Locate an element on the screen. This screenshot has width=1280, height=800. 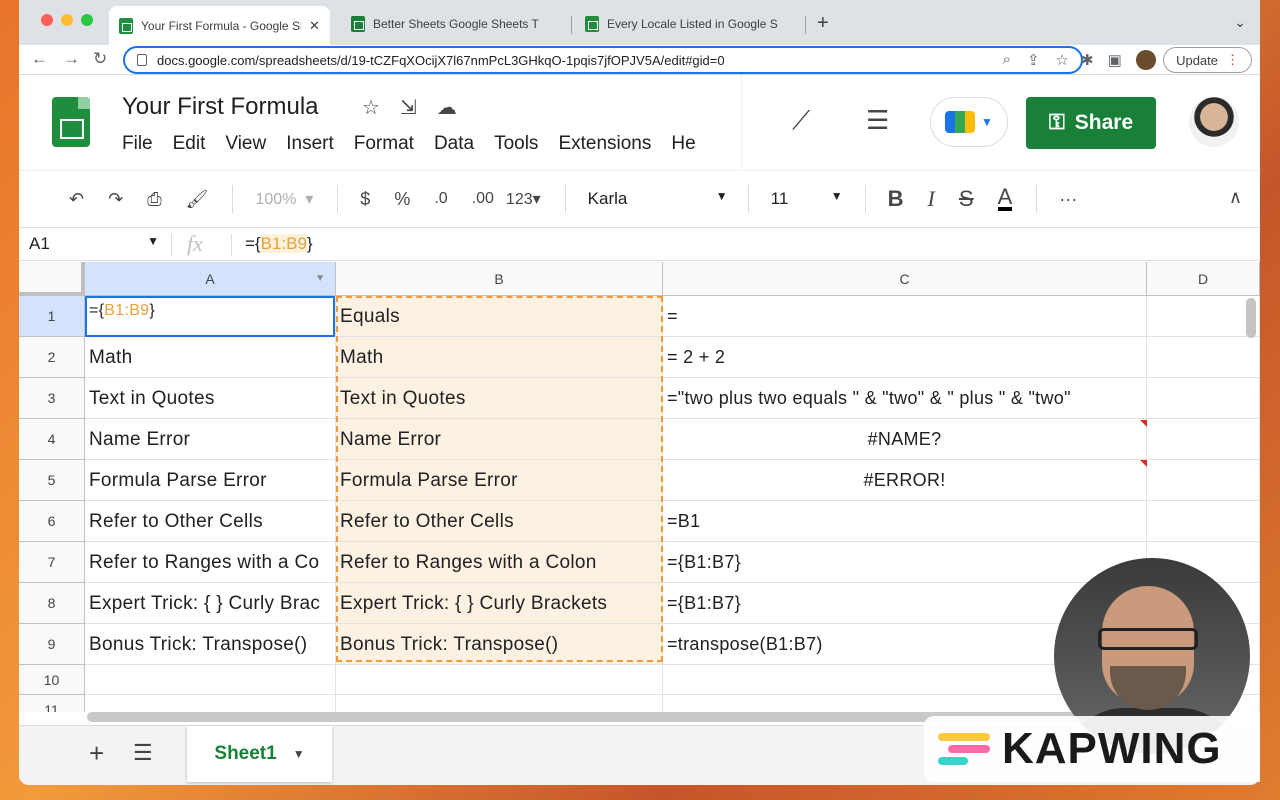
zoom-icon: ⌕ is located at coordinates (1007, 60).